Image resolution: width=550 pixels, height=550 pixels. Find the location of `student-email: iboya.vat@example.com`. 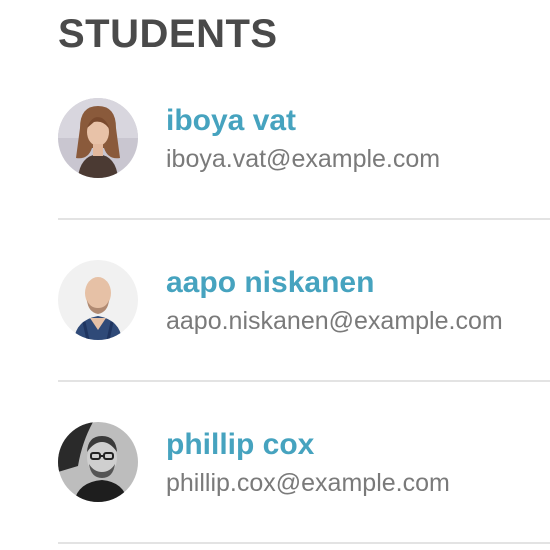

student-email: iboya.vat@example.com is located at coordinates (303, 159).